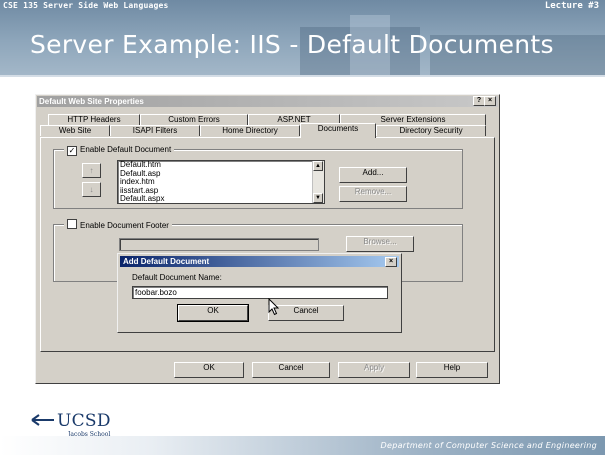 This screenshot has width=605, height=455. Describe the element at coordinates (302, 76) in the screenshot. I see `title-divider` at that location.